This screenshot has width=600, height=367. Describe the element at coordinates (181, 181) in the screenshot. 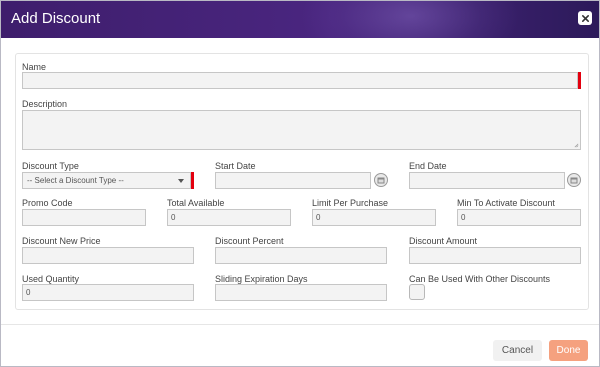

I see `chevron-down-icon` at that location.